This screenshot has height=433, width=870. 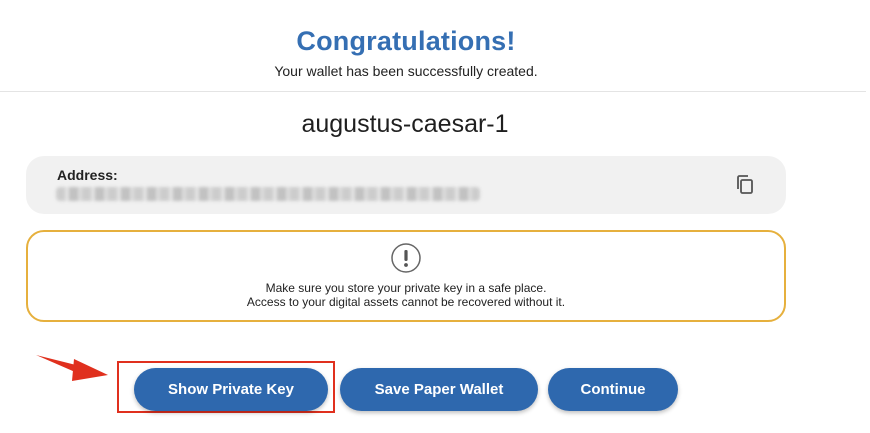 I want to click on continue-button: Continue, so click(x=613, y=389).